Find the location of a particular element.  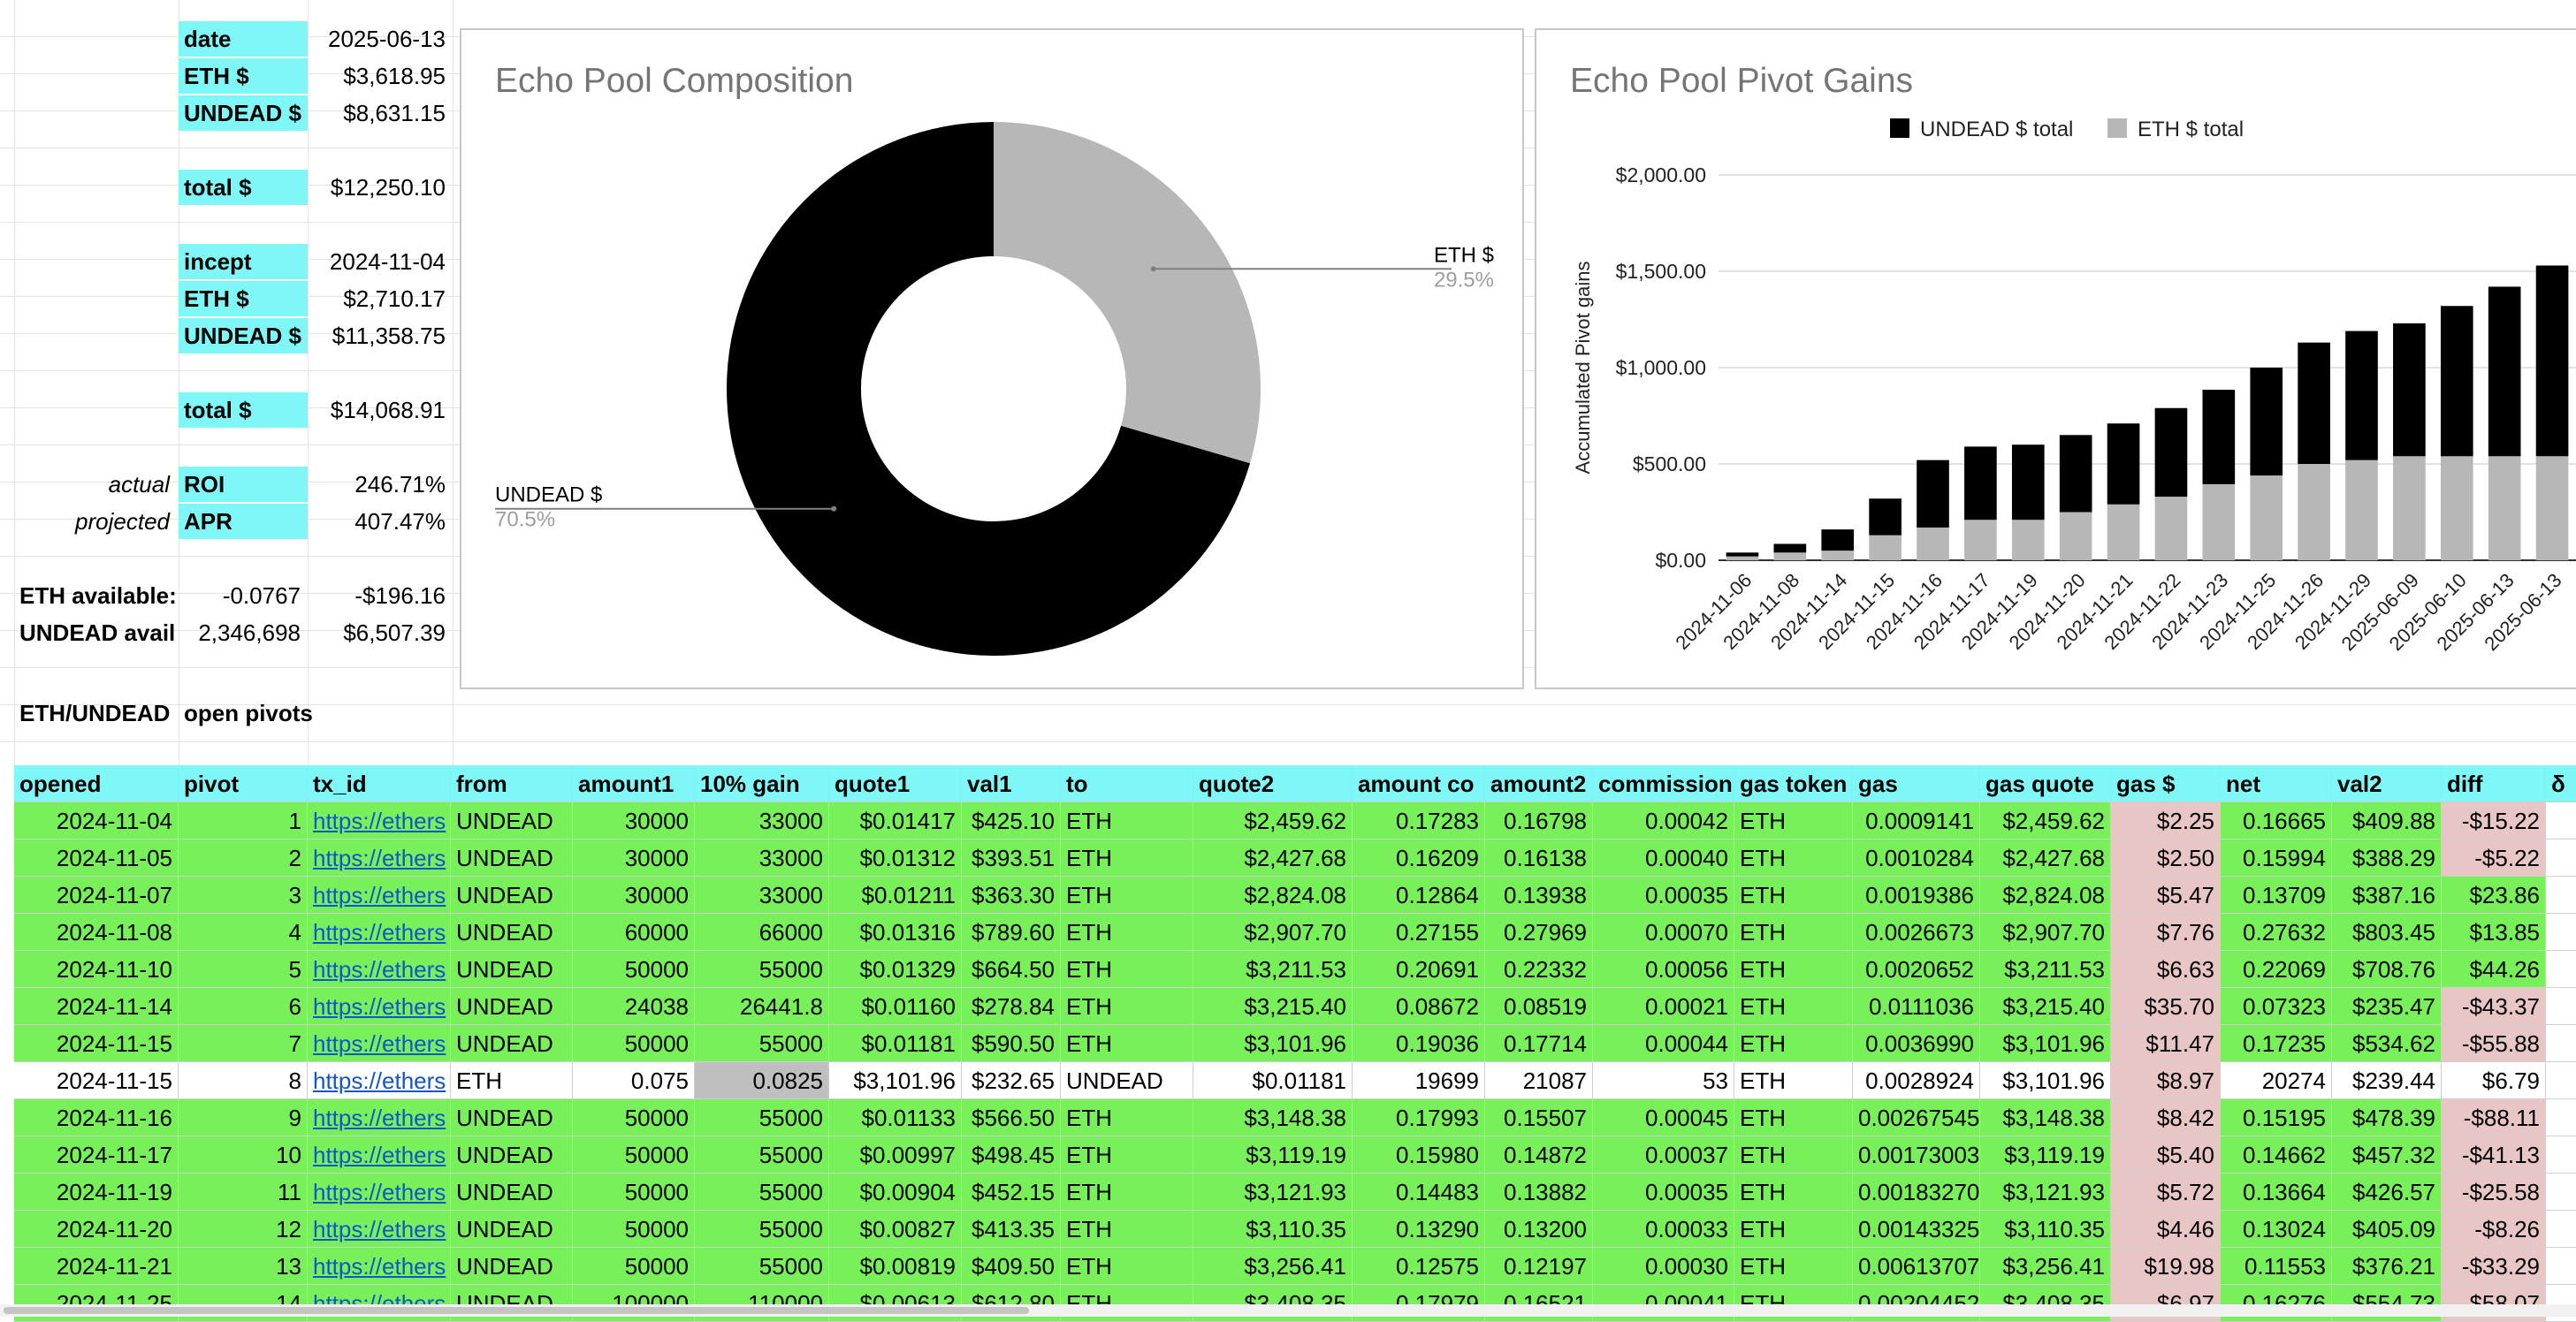

column-header: amount2 is located at coordinates (1539, 783).